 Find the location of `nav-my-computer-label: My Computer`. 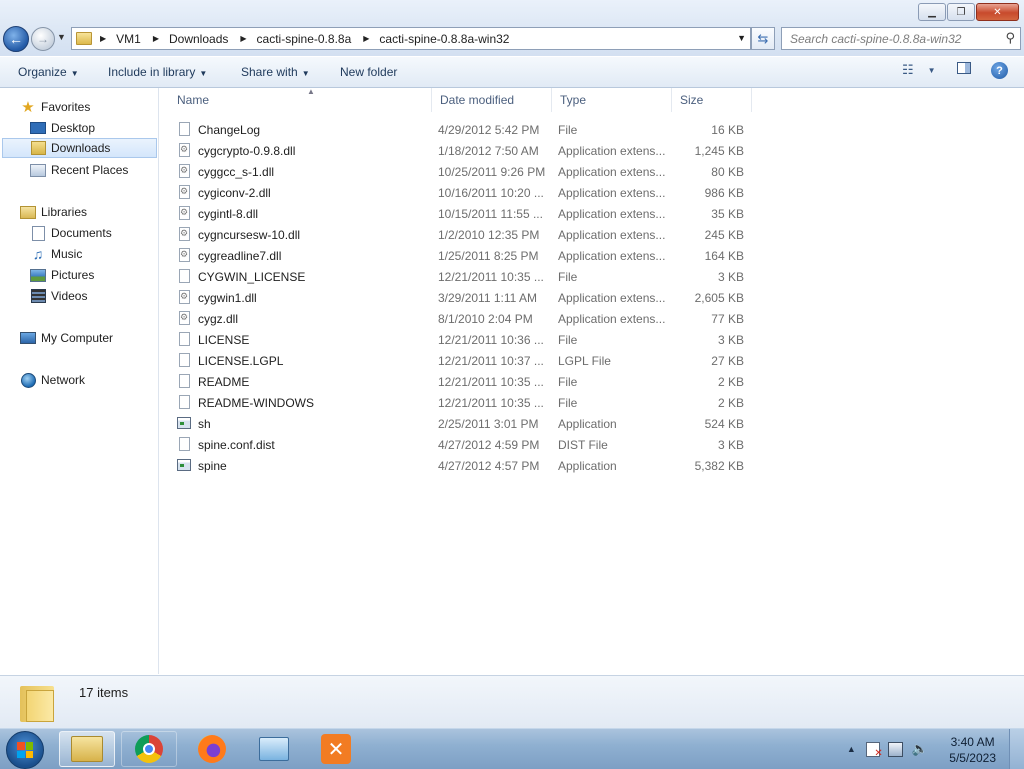

nav-my-computer-label: My Computer is located at coordinates (77, 338).